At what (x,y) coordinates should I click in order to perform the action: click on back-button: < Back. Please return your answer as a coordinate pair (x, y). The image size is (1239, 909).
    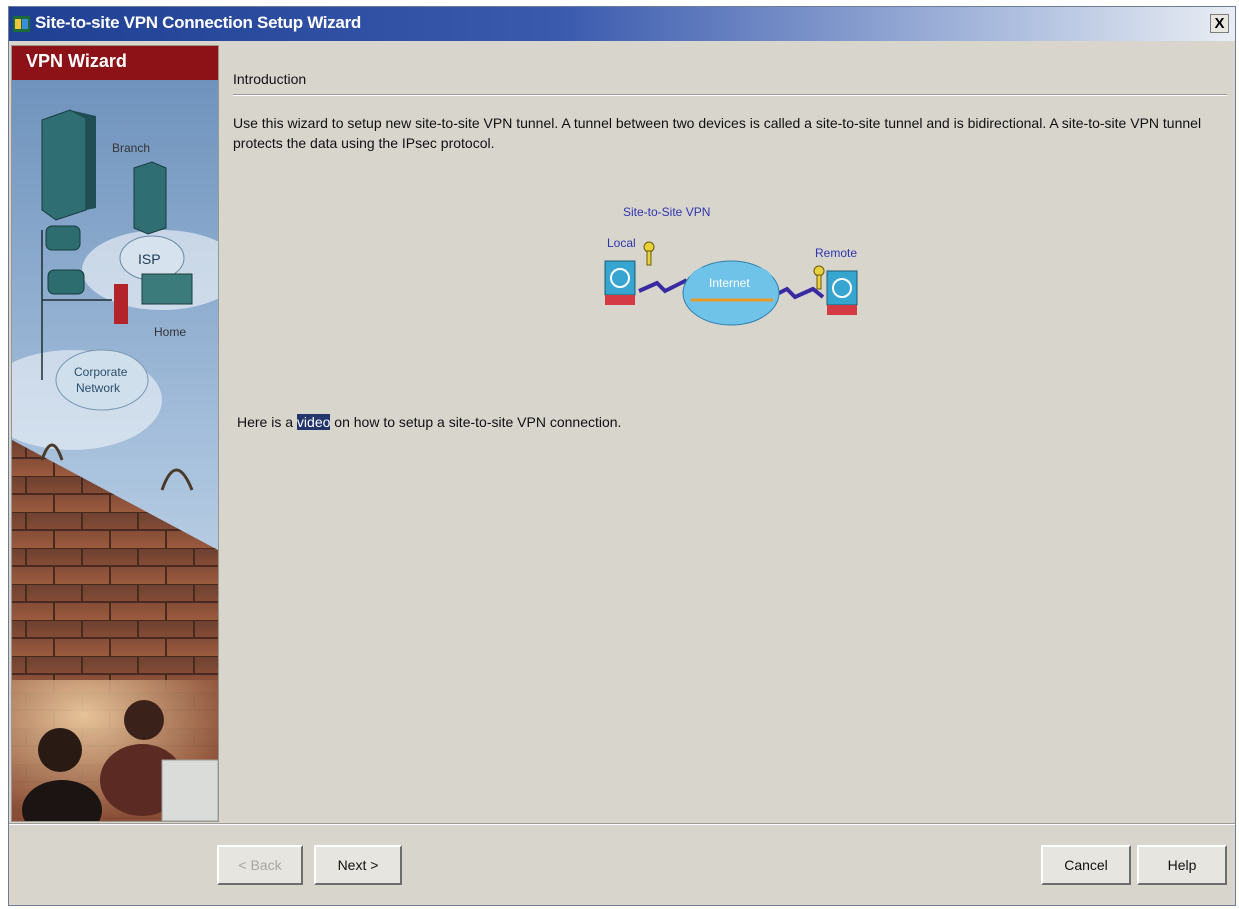
    Looking at the image, I should click on (260, 865).